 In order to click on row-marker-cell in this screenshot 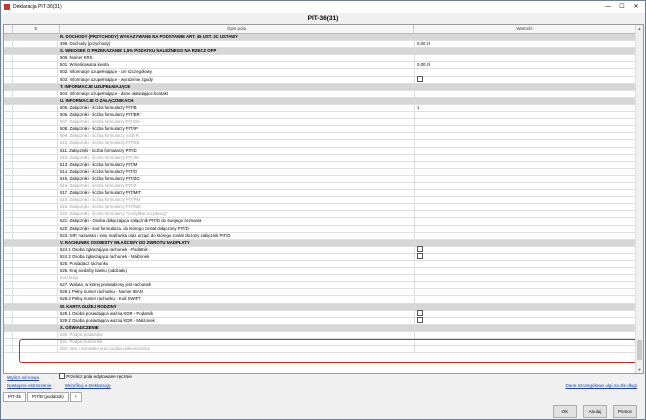, I will do `click(8, 313)`.